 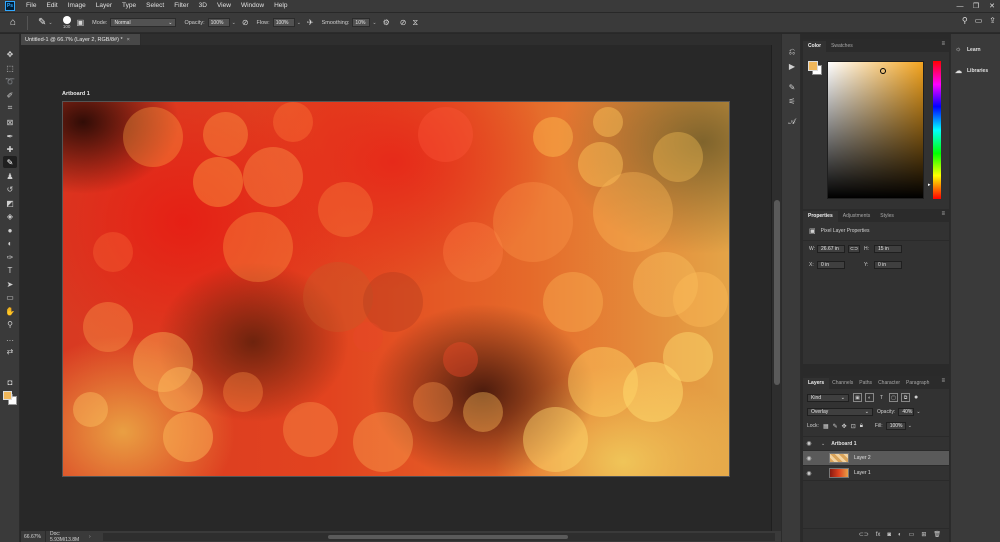 What do you see at coordinates (76, 94) in the screenshot?
I see `artboard-label: Artboard 1` at bounding box center [76, 94].